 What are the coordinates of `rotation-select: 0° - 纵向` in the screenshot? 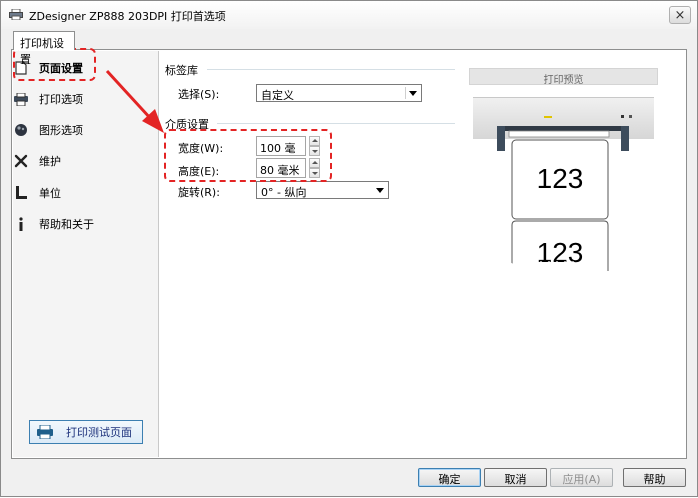 It's located at (322, 190).